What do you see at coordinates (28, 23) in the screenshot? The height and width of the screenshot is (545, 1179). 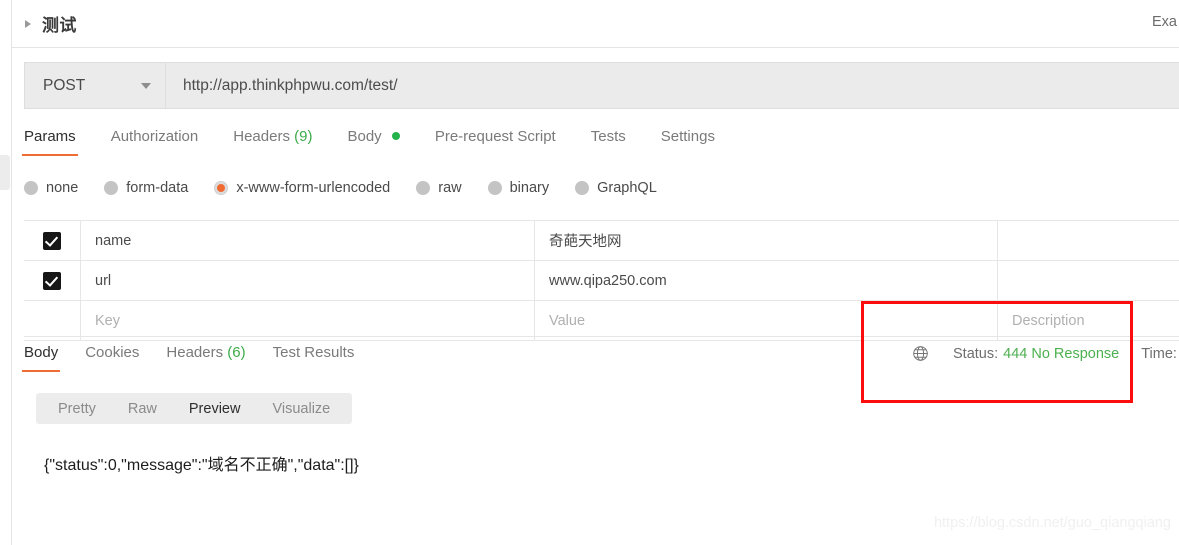 I see `triangle-right-icon` at bounding box center [28, 23].